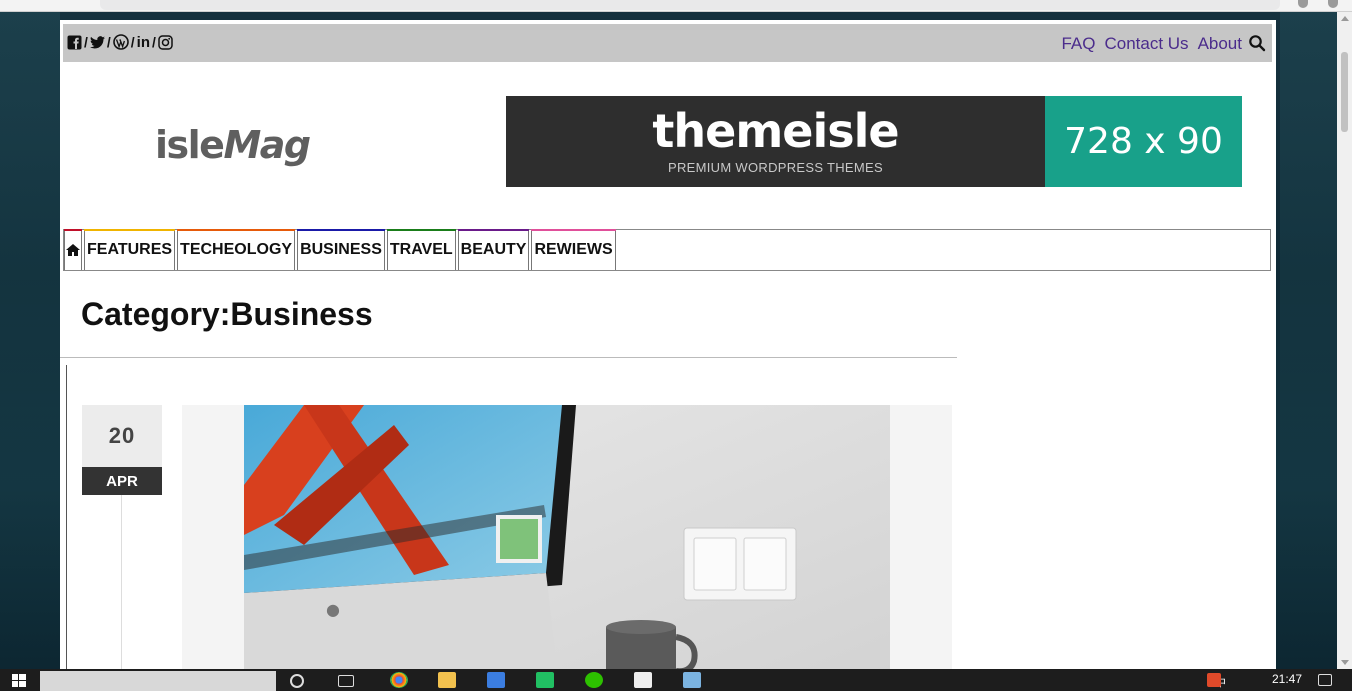 The image size is (1352, 691). I want to click on linkedin-icon: in, so click(143, 42).